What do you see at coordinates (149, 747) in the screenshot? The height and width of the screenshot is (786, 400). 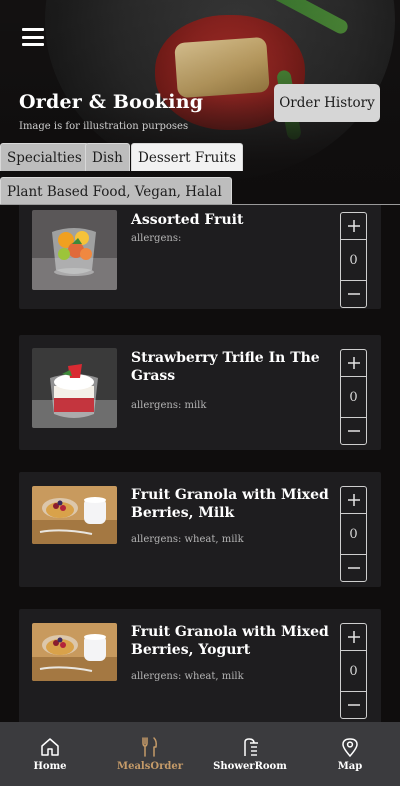 I see `fork-knife-icon` at bounding box center [149, 747].